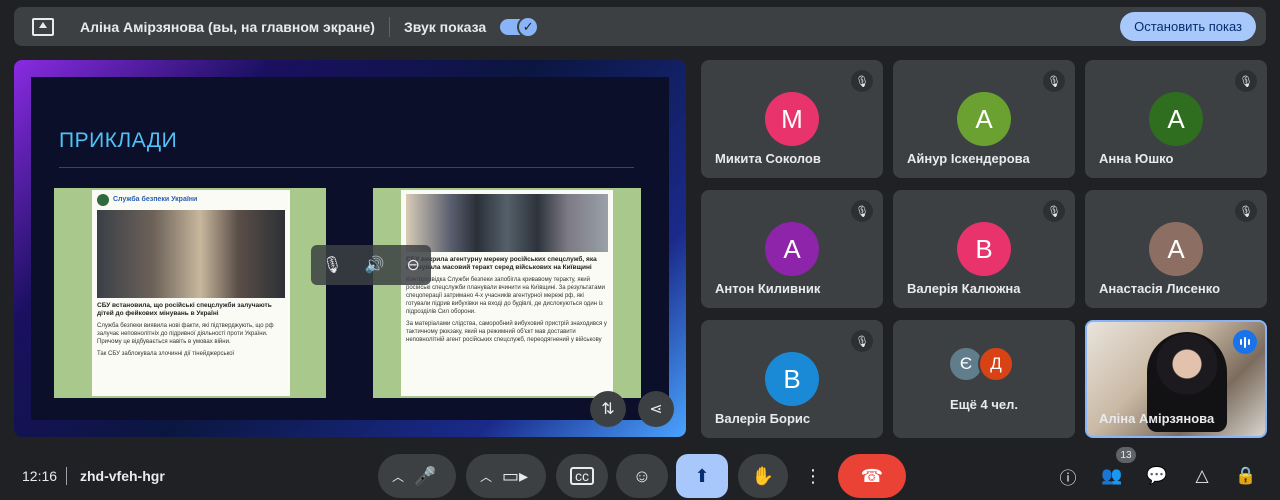 This screenshot has width=1280, height=500. What do you see at coordinates (1246, 476) in the screenshot?
I see `host-controls-icon: 🔒` at bounding box center [1246, 476].